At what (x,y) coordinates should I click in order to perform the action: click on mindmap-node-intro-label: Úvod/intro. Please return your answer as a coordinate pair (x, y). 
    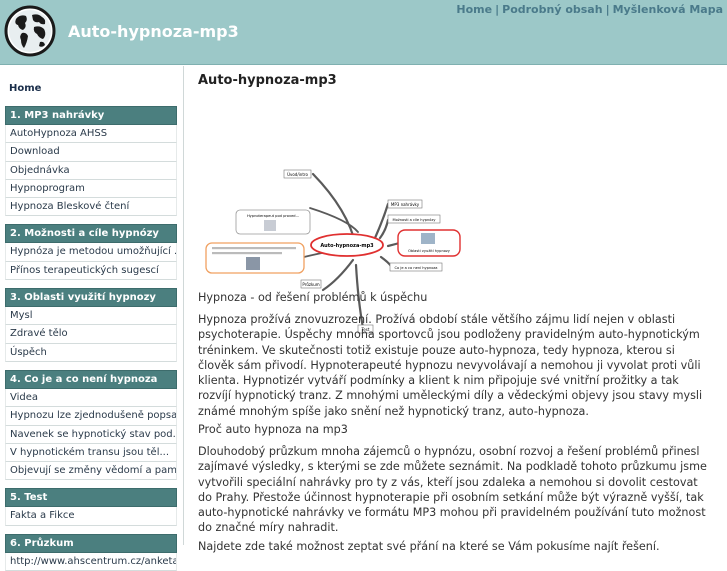
    Looking at the image, I should click on (297, 174).